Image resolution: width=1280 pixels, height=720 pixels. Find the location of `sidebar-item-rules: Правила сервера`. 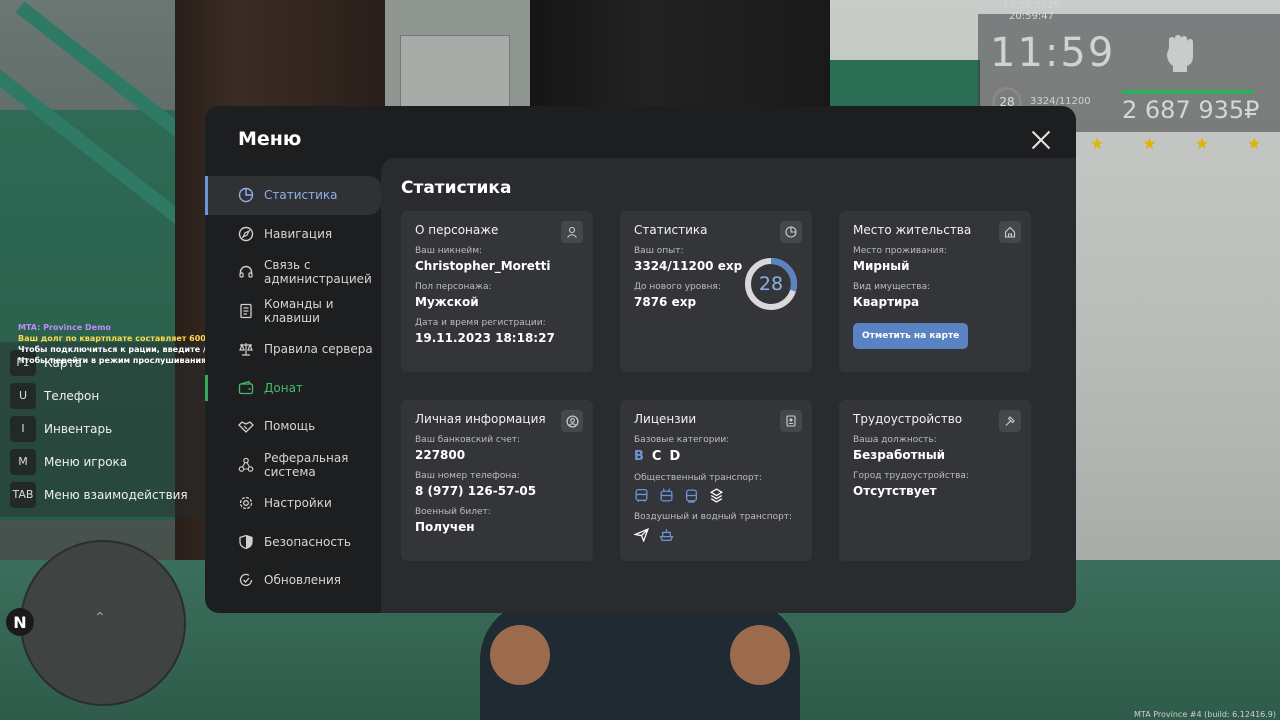

sidebar-item-rules: Правила сервера is located at coordinates (293, 349).